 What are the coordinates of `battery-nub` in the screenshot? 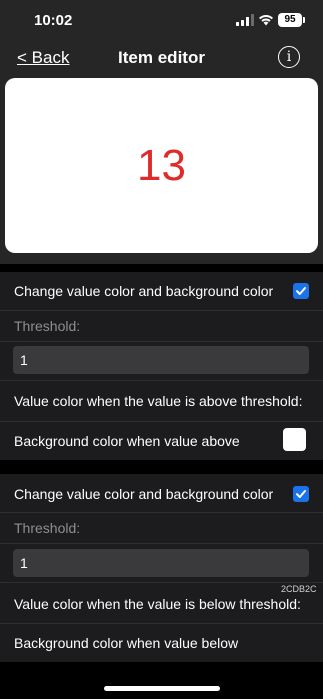 It's located at (304, 20).